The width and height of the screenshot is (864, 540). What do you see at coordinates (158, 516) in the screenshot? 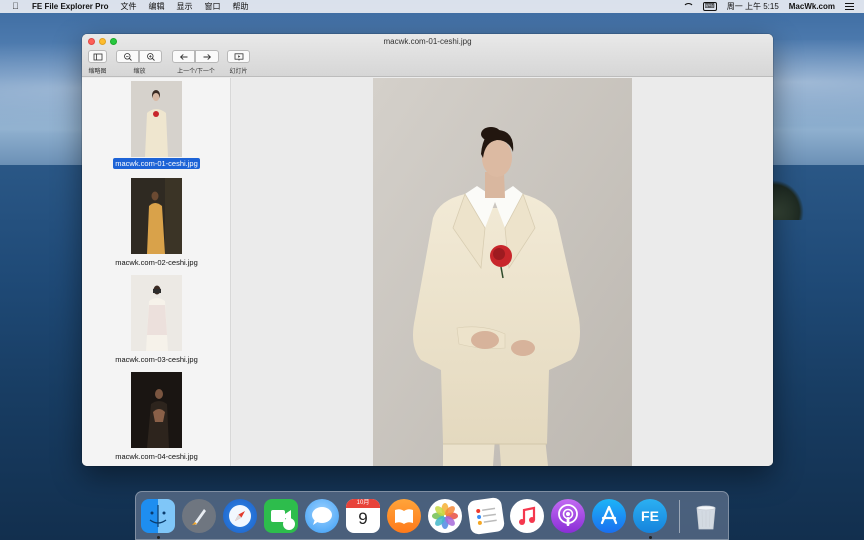
I see `finder-icon` at bounding box center [158, 516].